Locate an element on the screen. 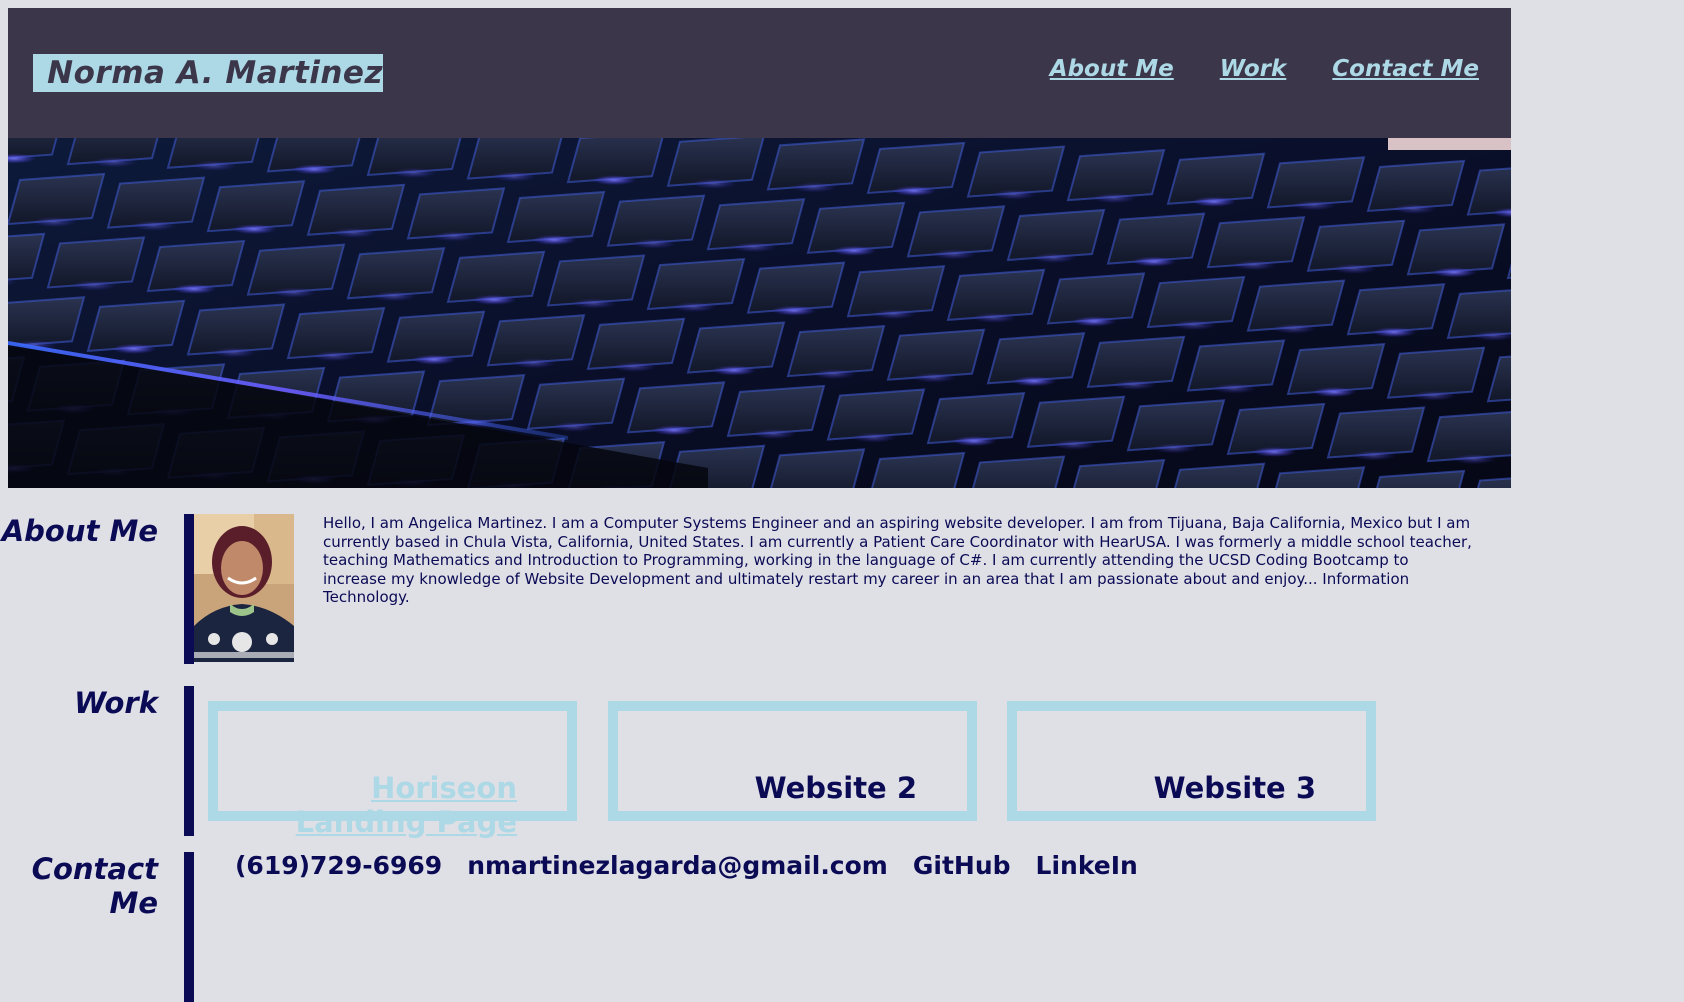  contact-phone: (619)729-6969 is located at coordinates (338, 866).